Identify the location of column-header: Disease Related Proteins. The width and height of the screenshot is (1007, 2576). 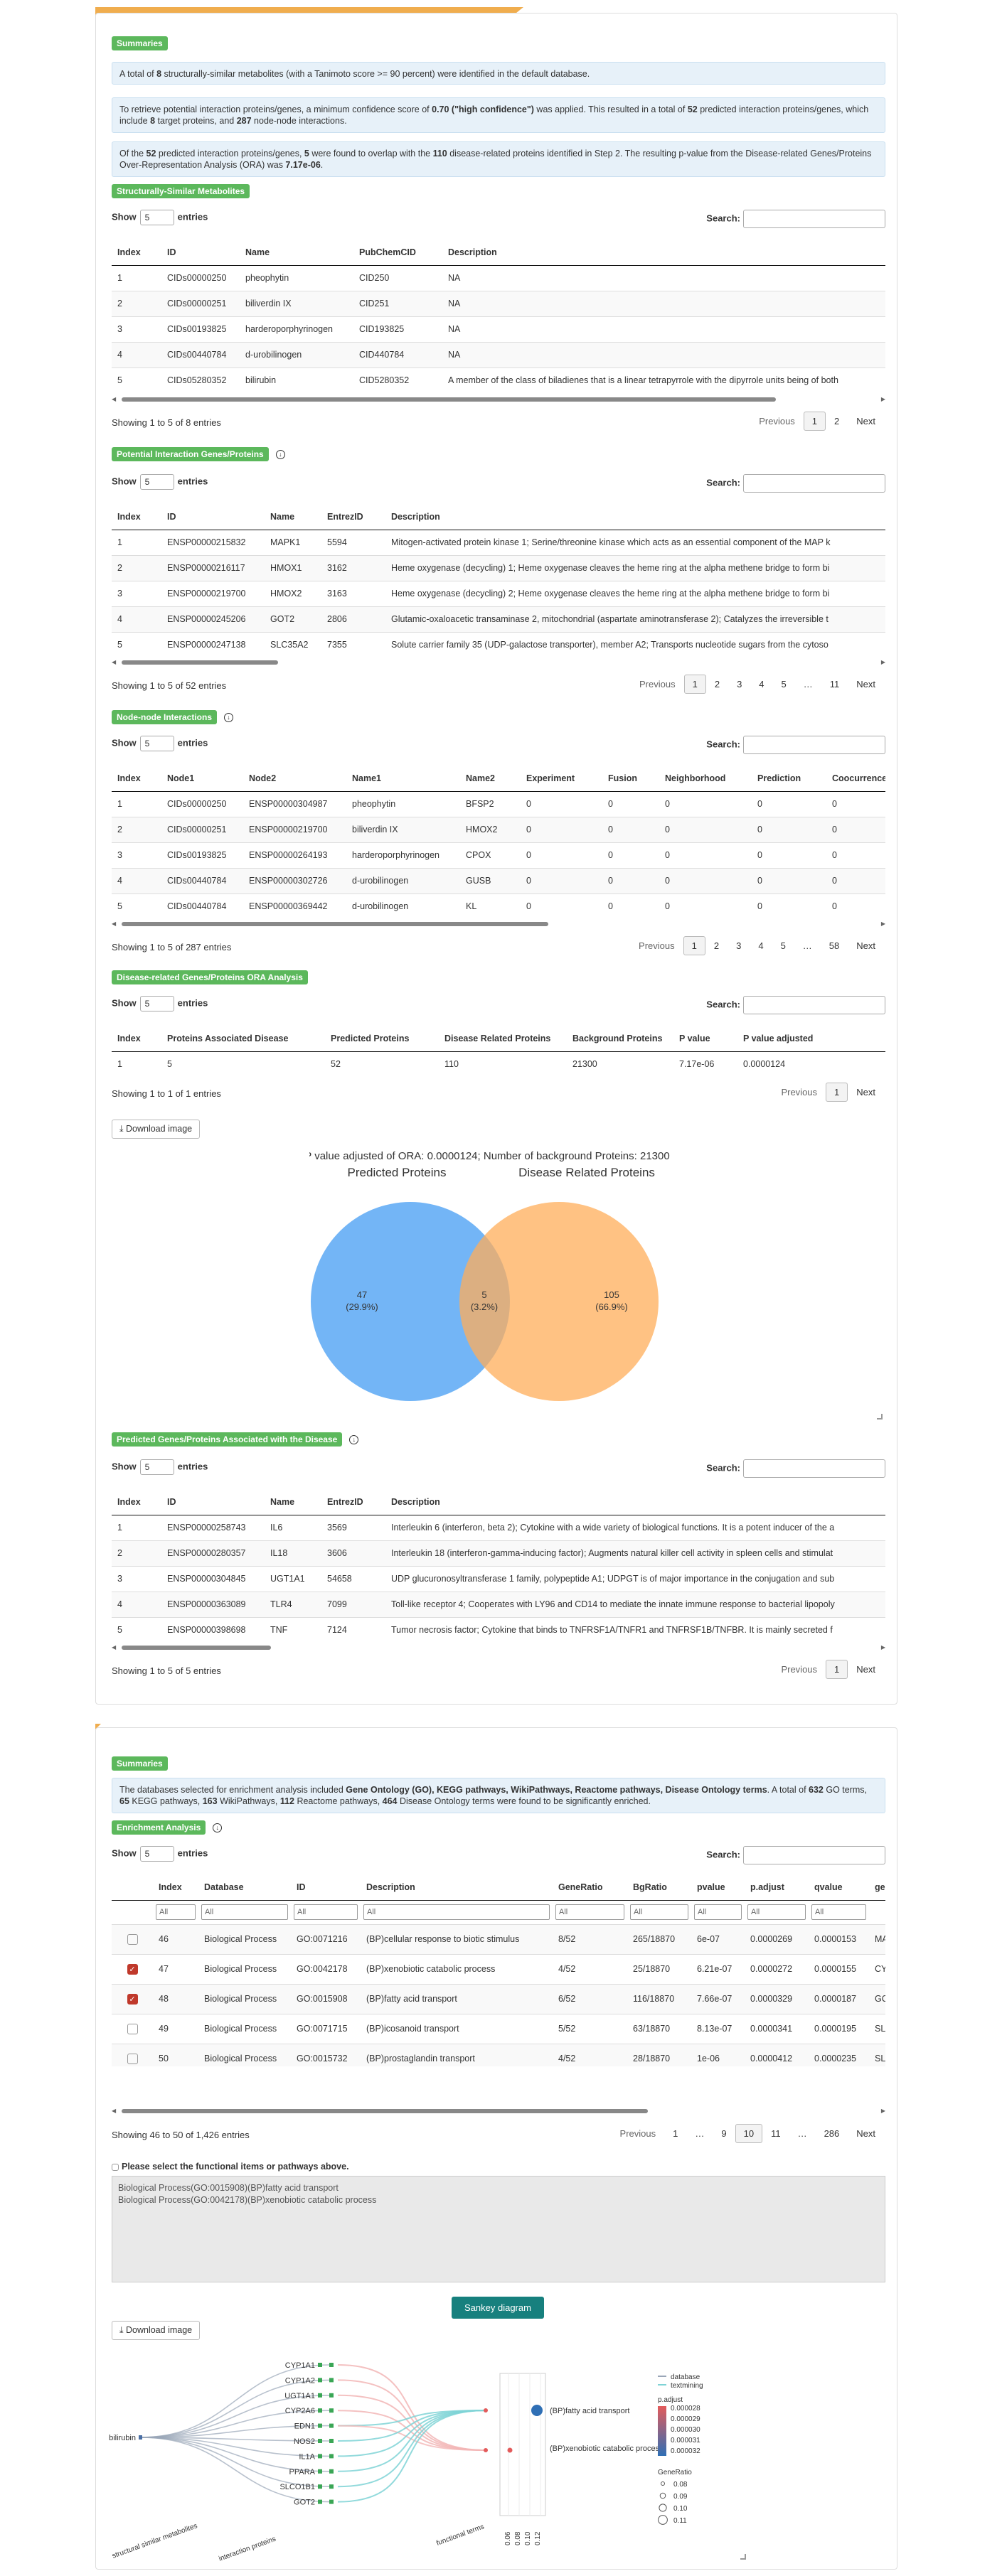
(503, 1039).